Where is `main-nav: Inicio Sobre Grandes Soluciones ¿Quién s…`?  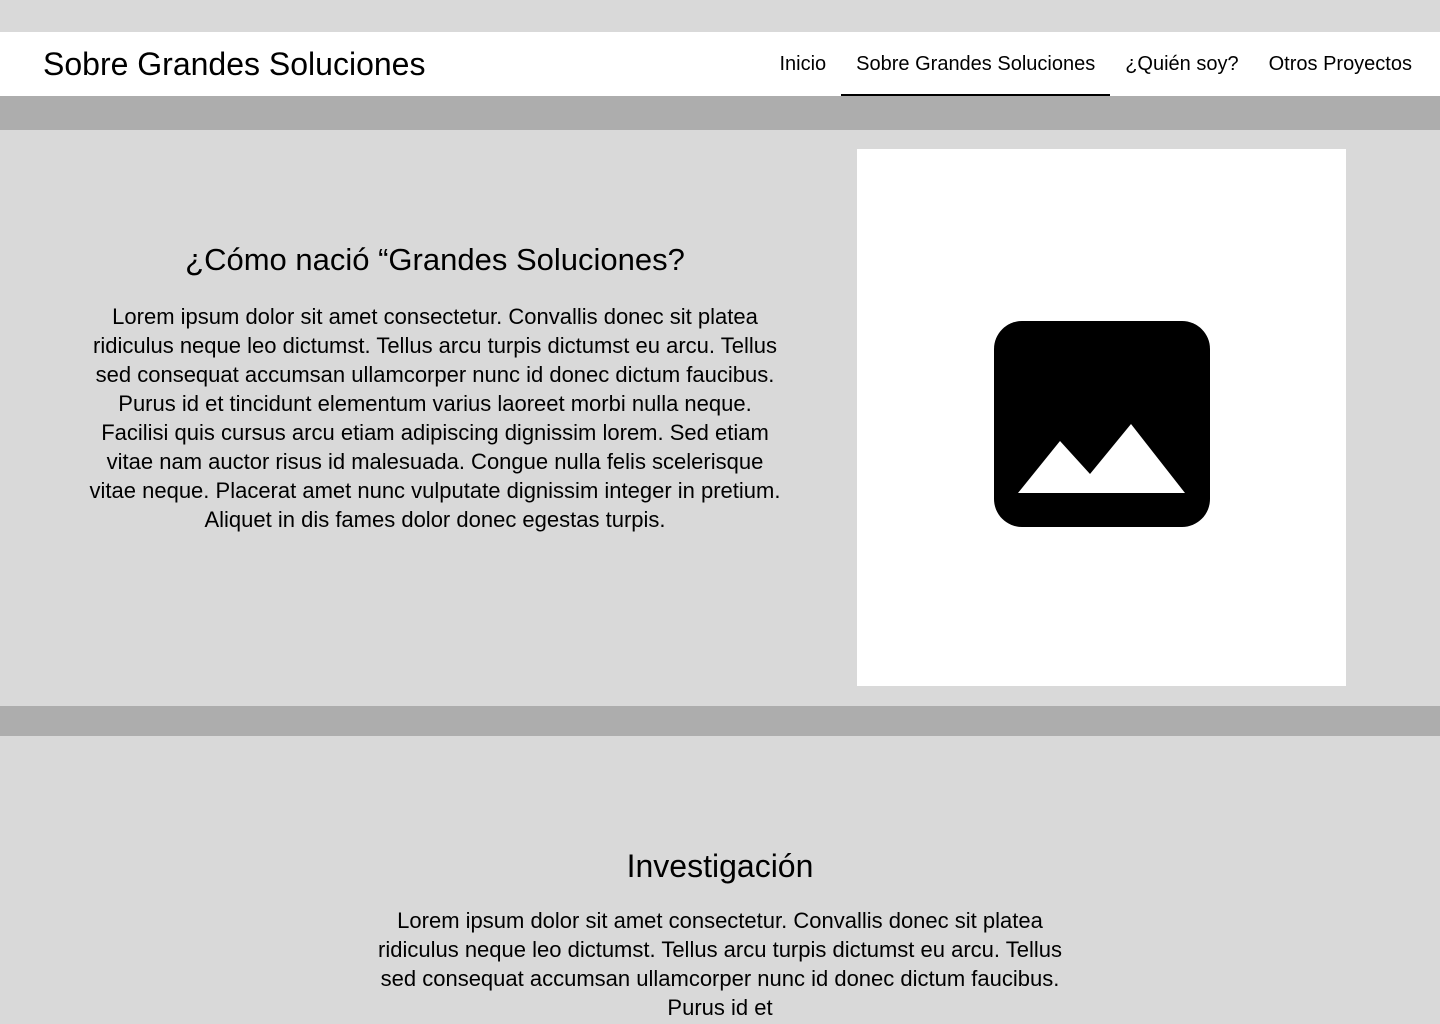
main-nav: Inicio Sobre Grandes Soluciones ¿Quién s… is located at coordinates (1102, 64).